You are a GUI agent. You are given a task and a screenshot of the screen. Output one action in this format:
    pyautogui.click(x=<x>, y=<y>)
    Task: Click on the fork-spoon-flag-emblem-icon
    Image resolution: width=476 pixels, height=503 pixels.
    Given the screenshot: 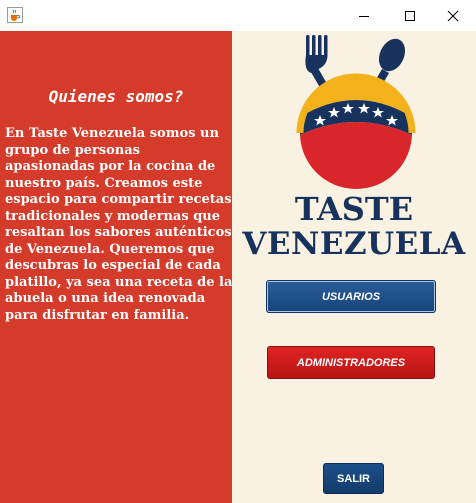 What is the action you would take?
    pyautogui.click(x=356, y=112)
    